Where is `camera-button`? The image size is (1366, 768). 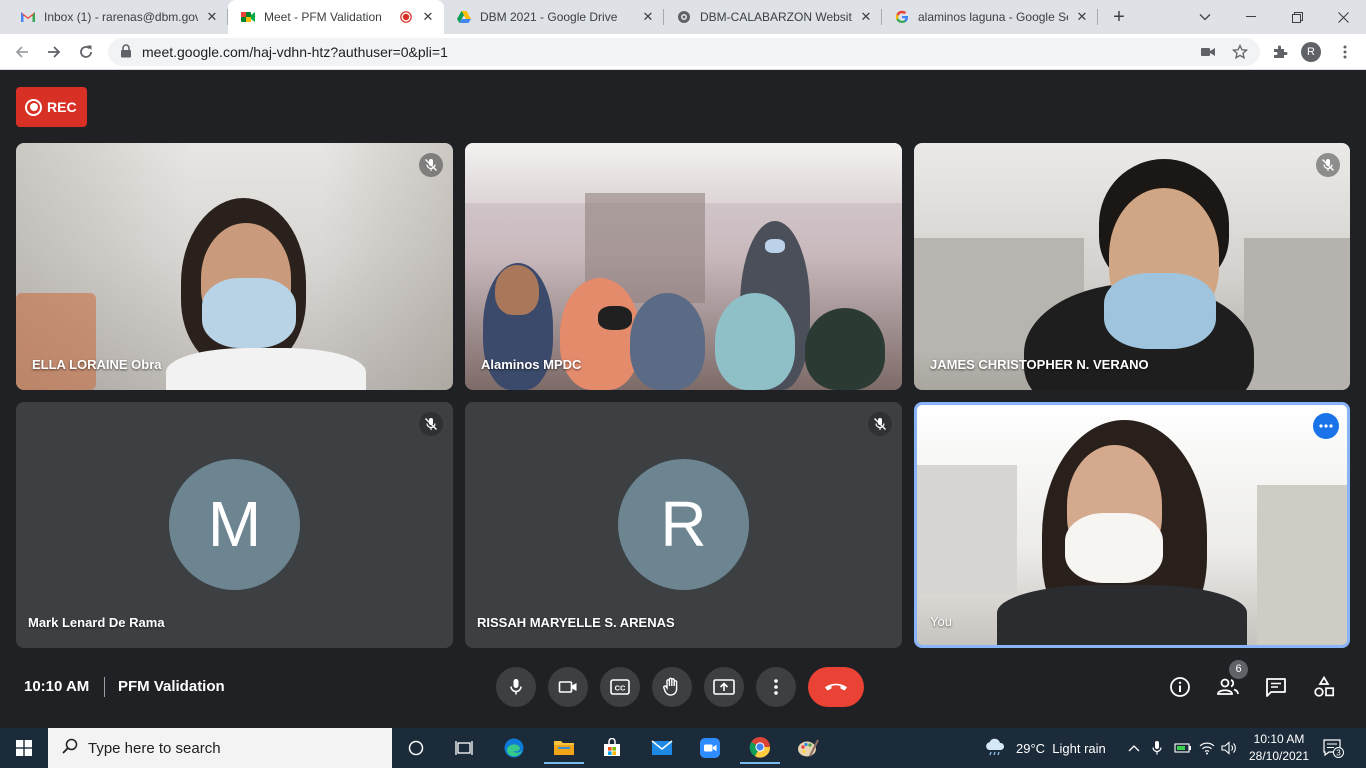
camera-button is located at coordinates (568, 687).